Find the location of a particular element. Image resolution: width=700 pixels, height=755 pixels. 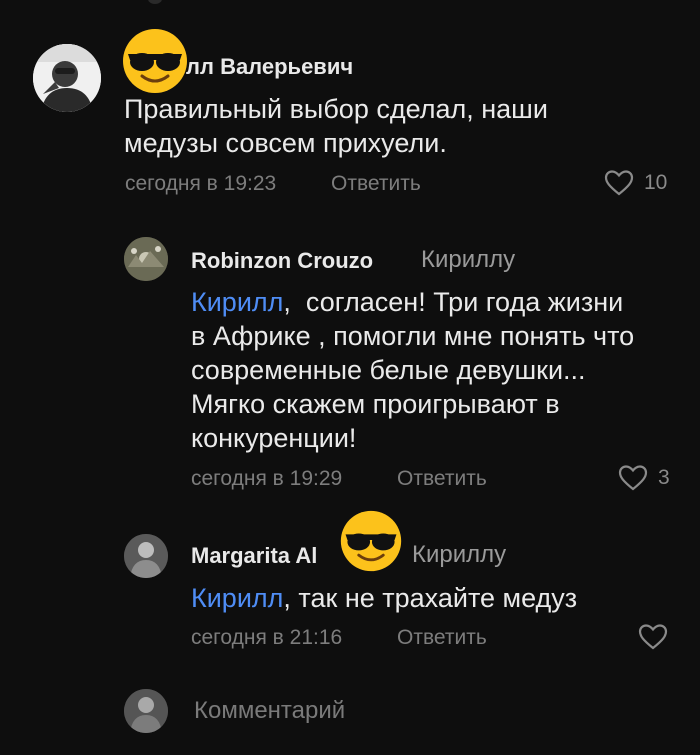

comment-author: Robinzon Crouzo is located at coordinates (282, 261).